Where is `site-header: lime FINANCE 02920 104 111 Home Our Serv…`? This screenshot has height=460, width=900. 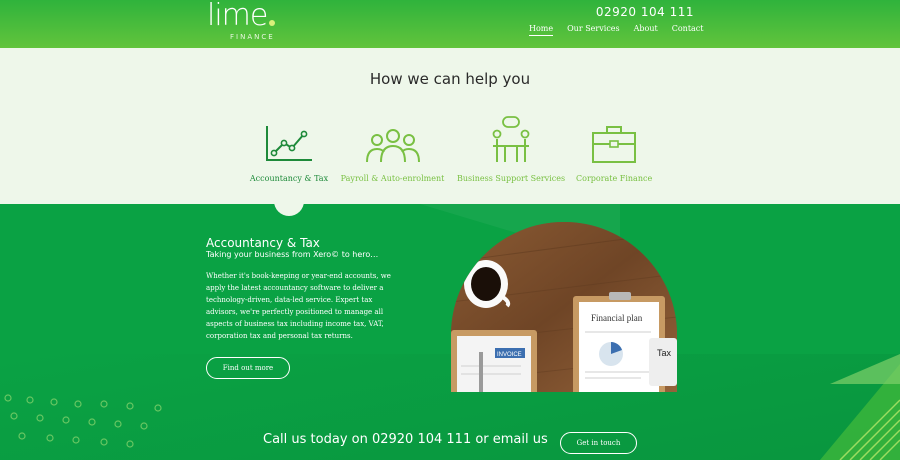
site-header: lime FINANCE 02920 104 111 Home Our Serv… is located at coordinates (450, 24).